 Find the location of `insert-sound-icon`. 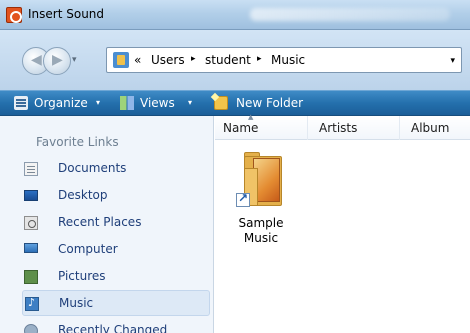

insert-sound-icon is located at coordinates (14, 15).